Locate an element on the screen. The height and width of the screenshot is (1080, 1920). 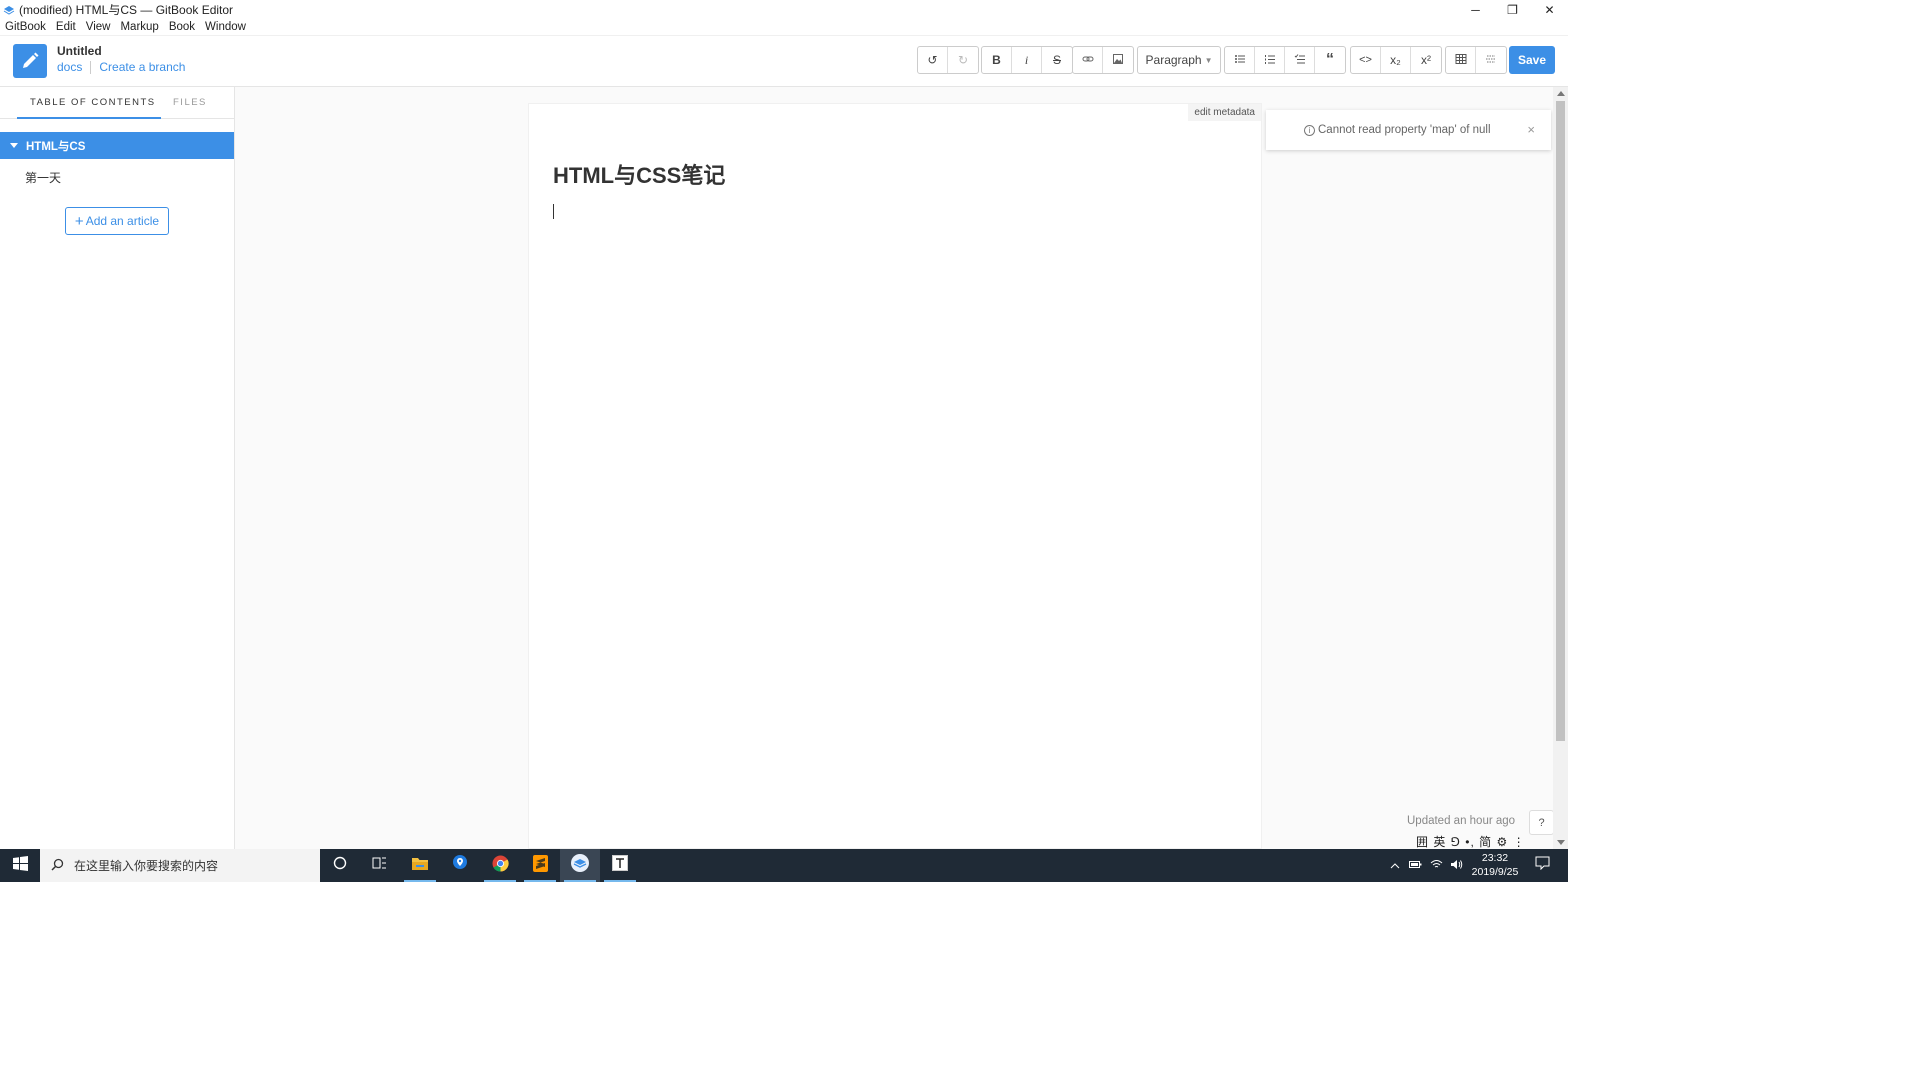
link-button is located at coordinates (1088, 60).